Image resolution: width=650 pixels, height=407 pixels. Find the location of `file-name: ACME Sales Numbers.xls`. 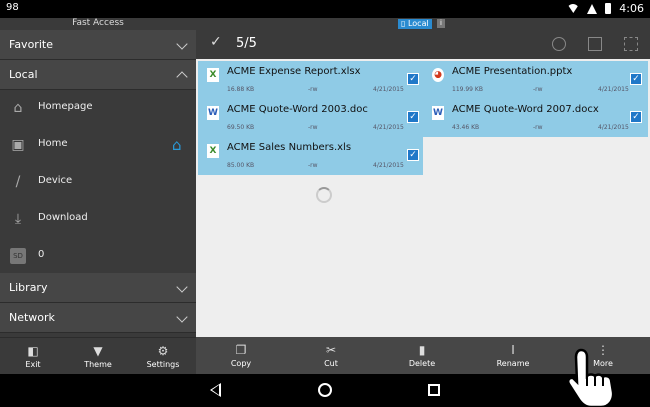

file-name: ACME Sales Numbers.xls is located at coordinates (289, 147).